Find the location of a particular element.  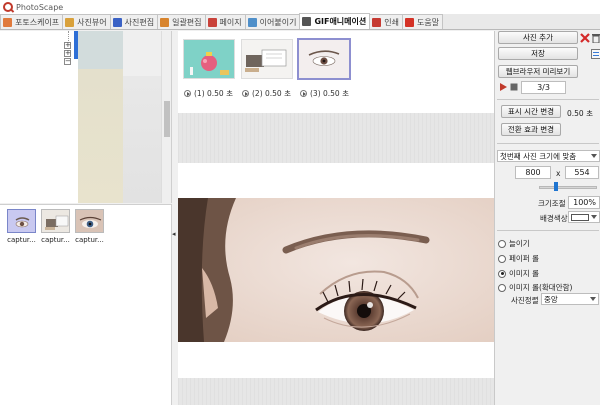

tab-combine: 이어붙이기 is located at coordinates (272, 21).